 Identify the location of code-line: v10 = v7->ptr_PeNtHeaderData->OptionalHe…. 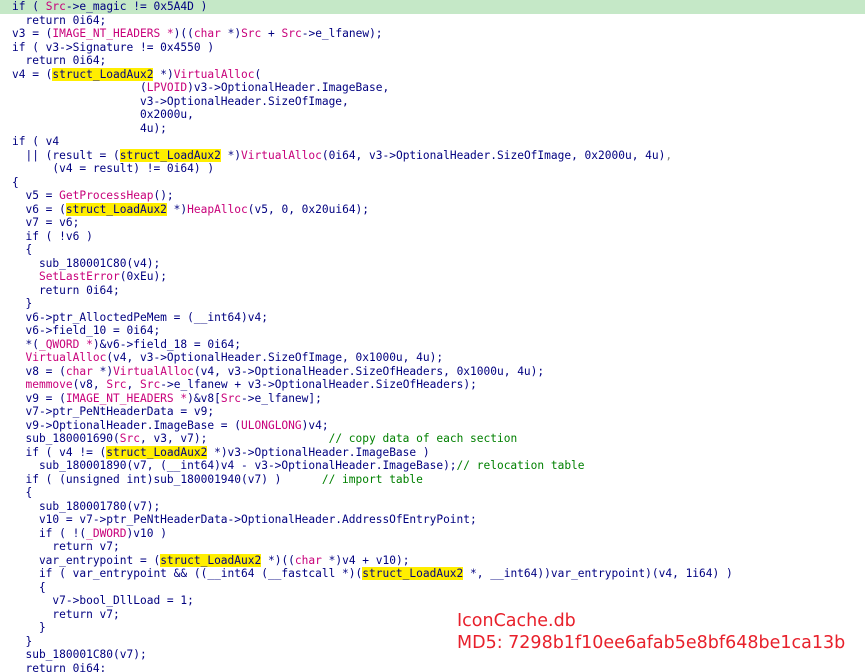
(432, 520).